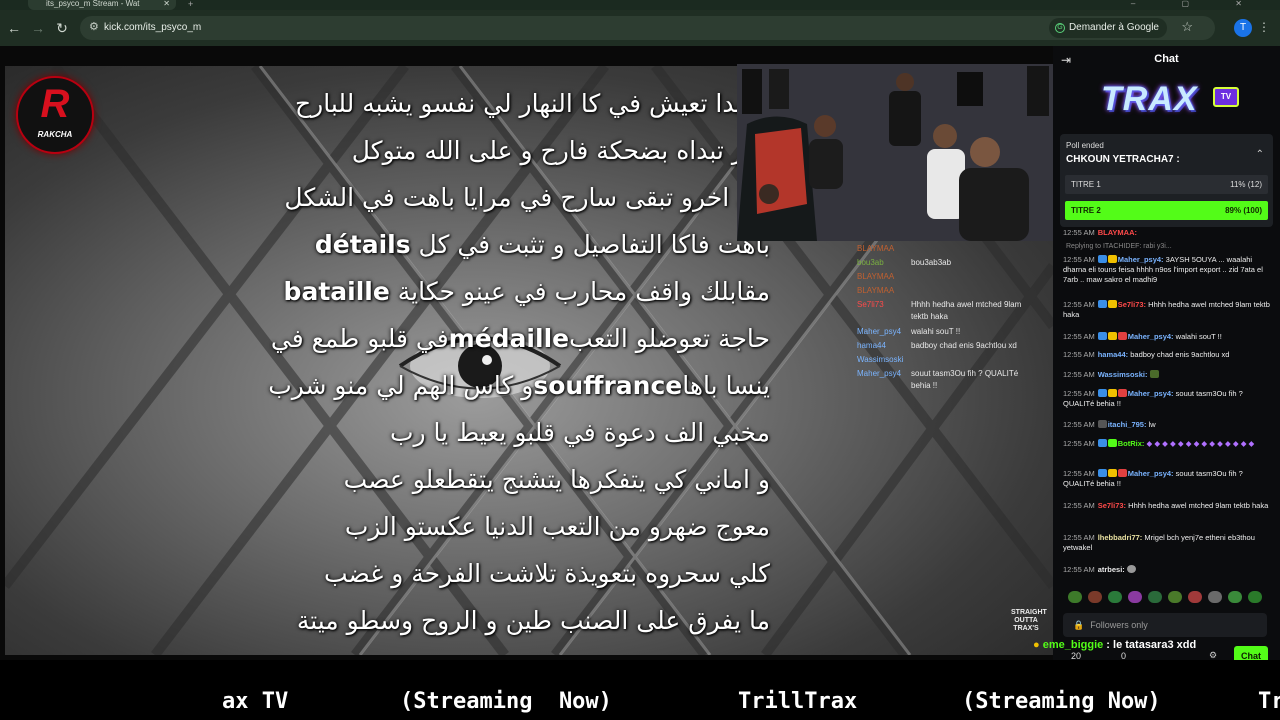 The image size is (1280, 720). Describe the element at coordinates (909, 331) in the screenshot. I see `ghost-chat-line: Maher_psy4 walahi souT !!` at that location.